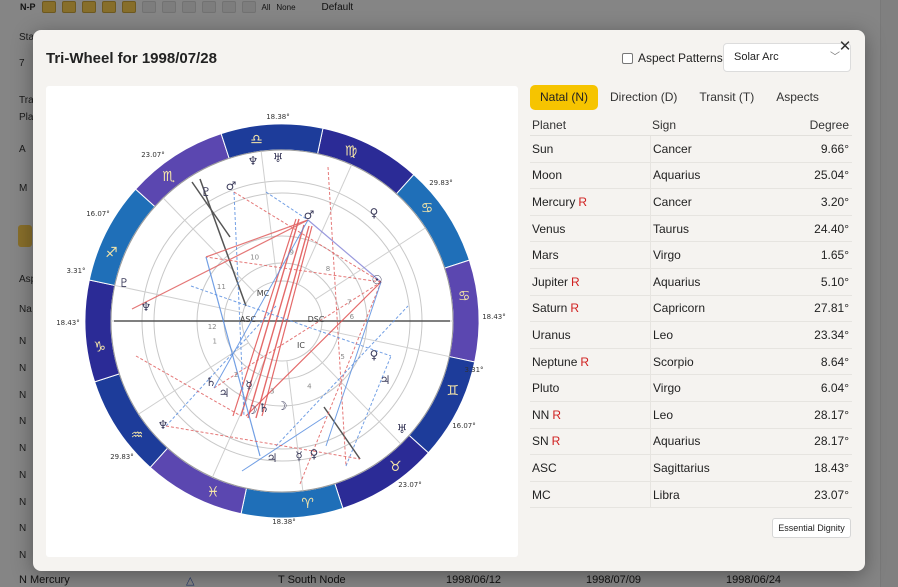 Image resolution: width=898 pixels, height=587 pixels. I want to click on saturn-planet-icon: ♄, so click(264, 408).